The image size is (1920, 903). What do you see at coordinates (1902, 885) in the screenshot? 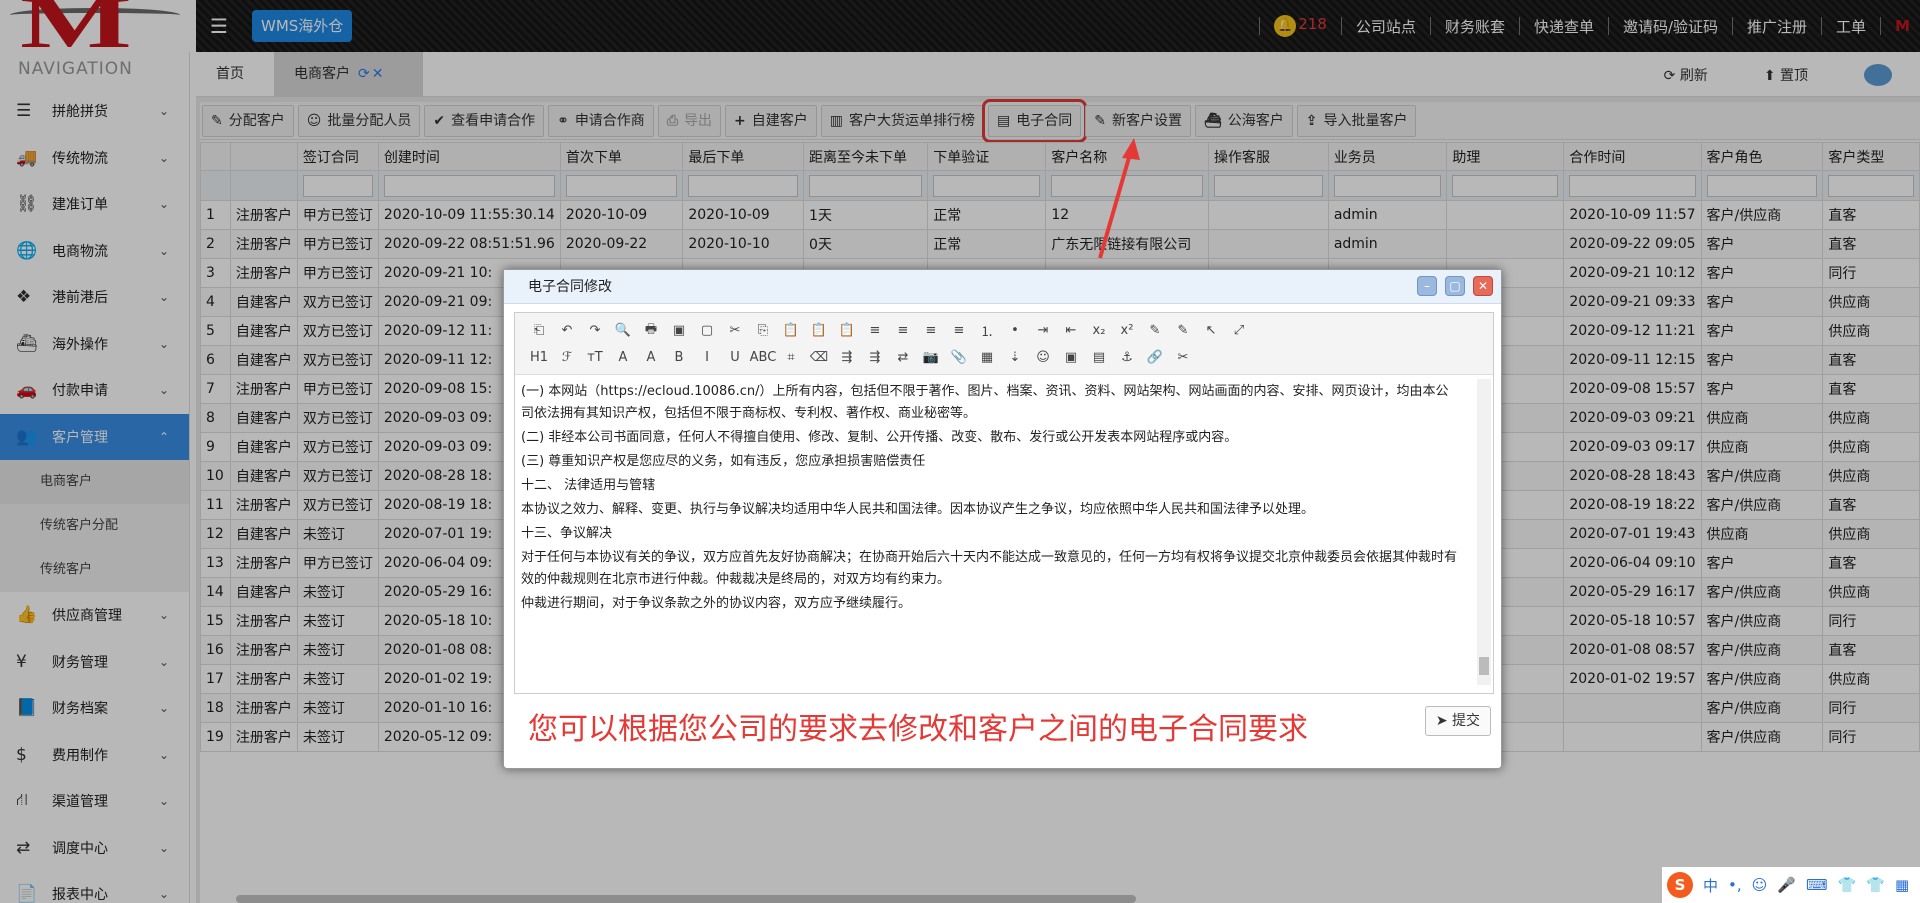
I see `ime-icon: ▦` at bounding box center [1902, 885].